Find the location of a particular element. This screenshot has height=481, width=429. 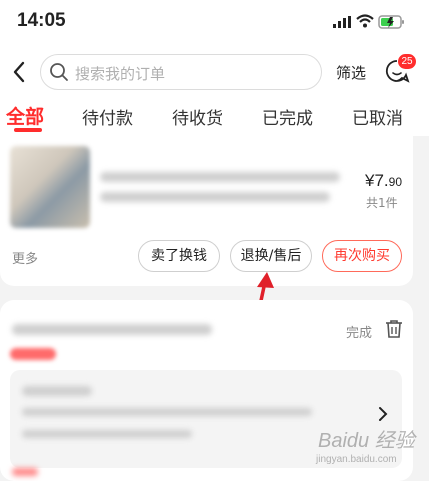

tab-pending-receipt: 待收货 is located at coordinates (197, 116).